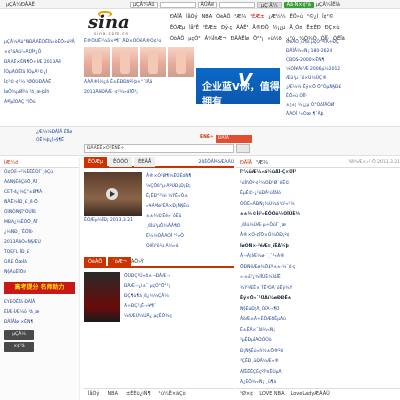  What do you see at coordinates (242, 28) in the screenshot?
I see `nav-link: ÃÀÊ³` at bounding box center [242, 28].